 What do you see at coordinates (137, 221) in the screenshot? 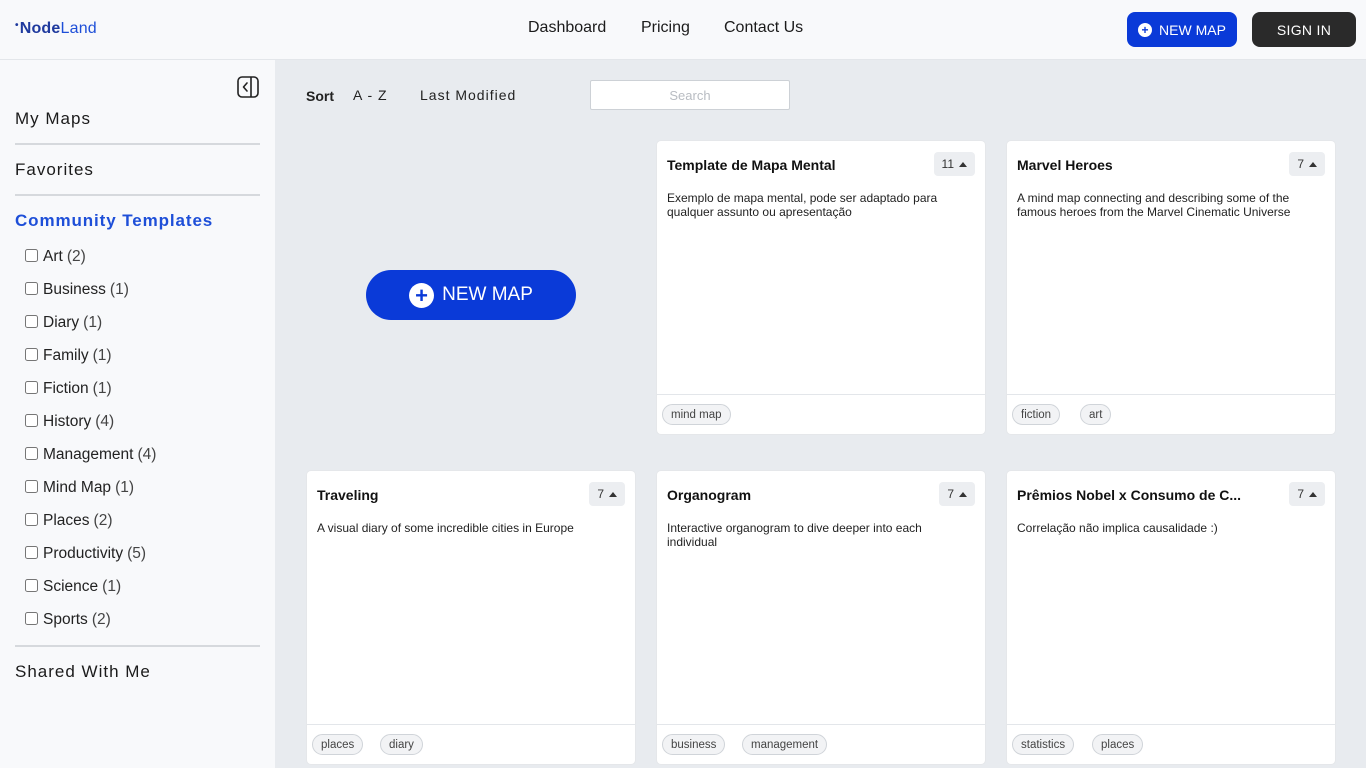
I see `sidebar-community-templates: Community Templates` at bounding box center [137, 221].